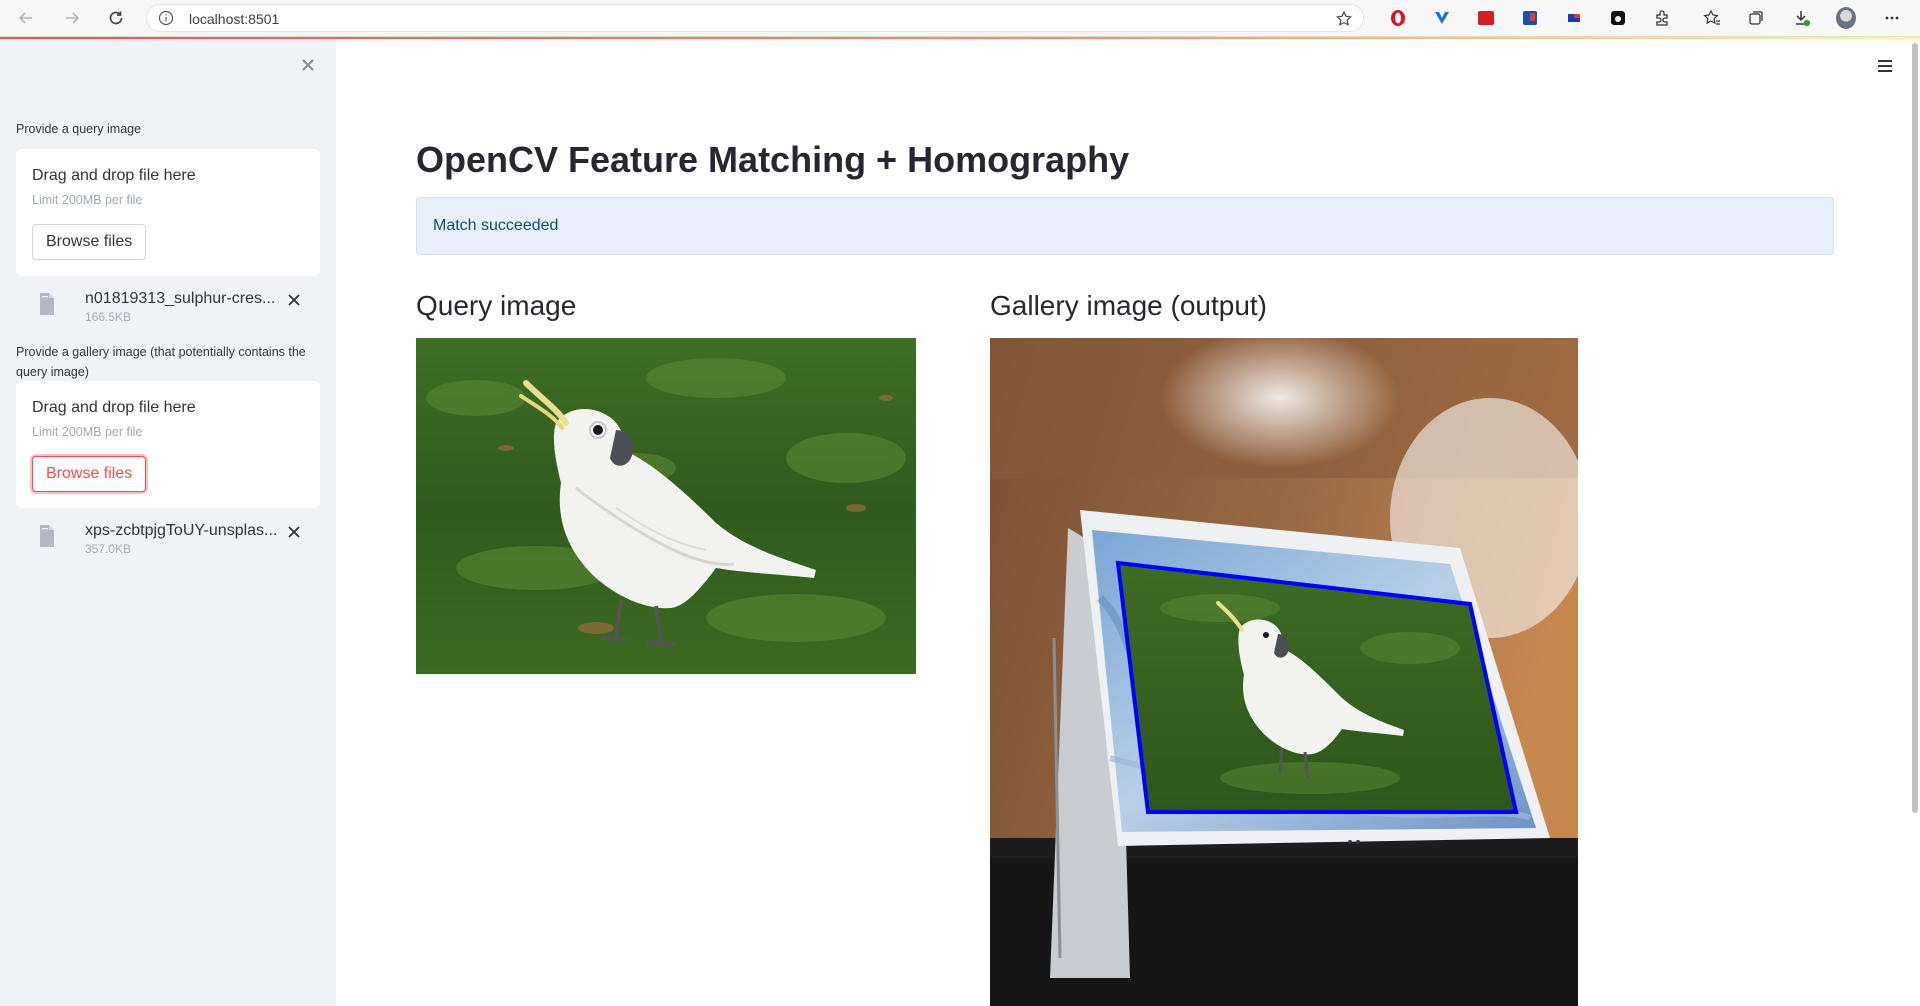 The height and width of the screenshot is (1006, 1920). Describe the element at coordinates (26, 18) in the screenshot. I see `back-icon` at that location.